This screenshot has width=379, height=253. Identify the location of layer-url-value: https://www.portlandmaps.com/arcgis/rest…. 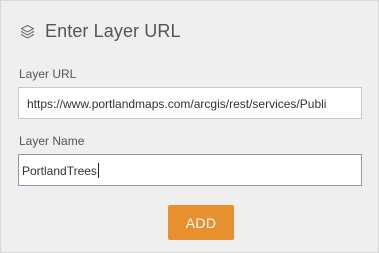
(177, 104).